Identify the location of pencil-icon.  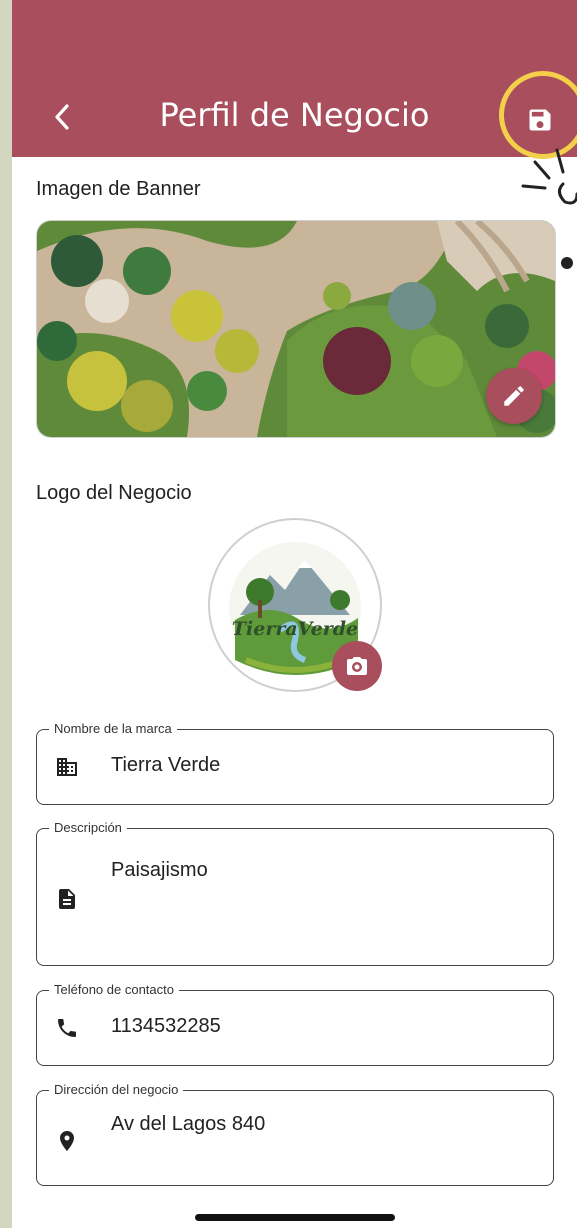
(514, 396).